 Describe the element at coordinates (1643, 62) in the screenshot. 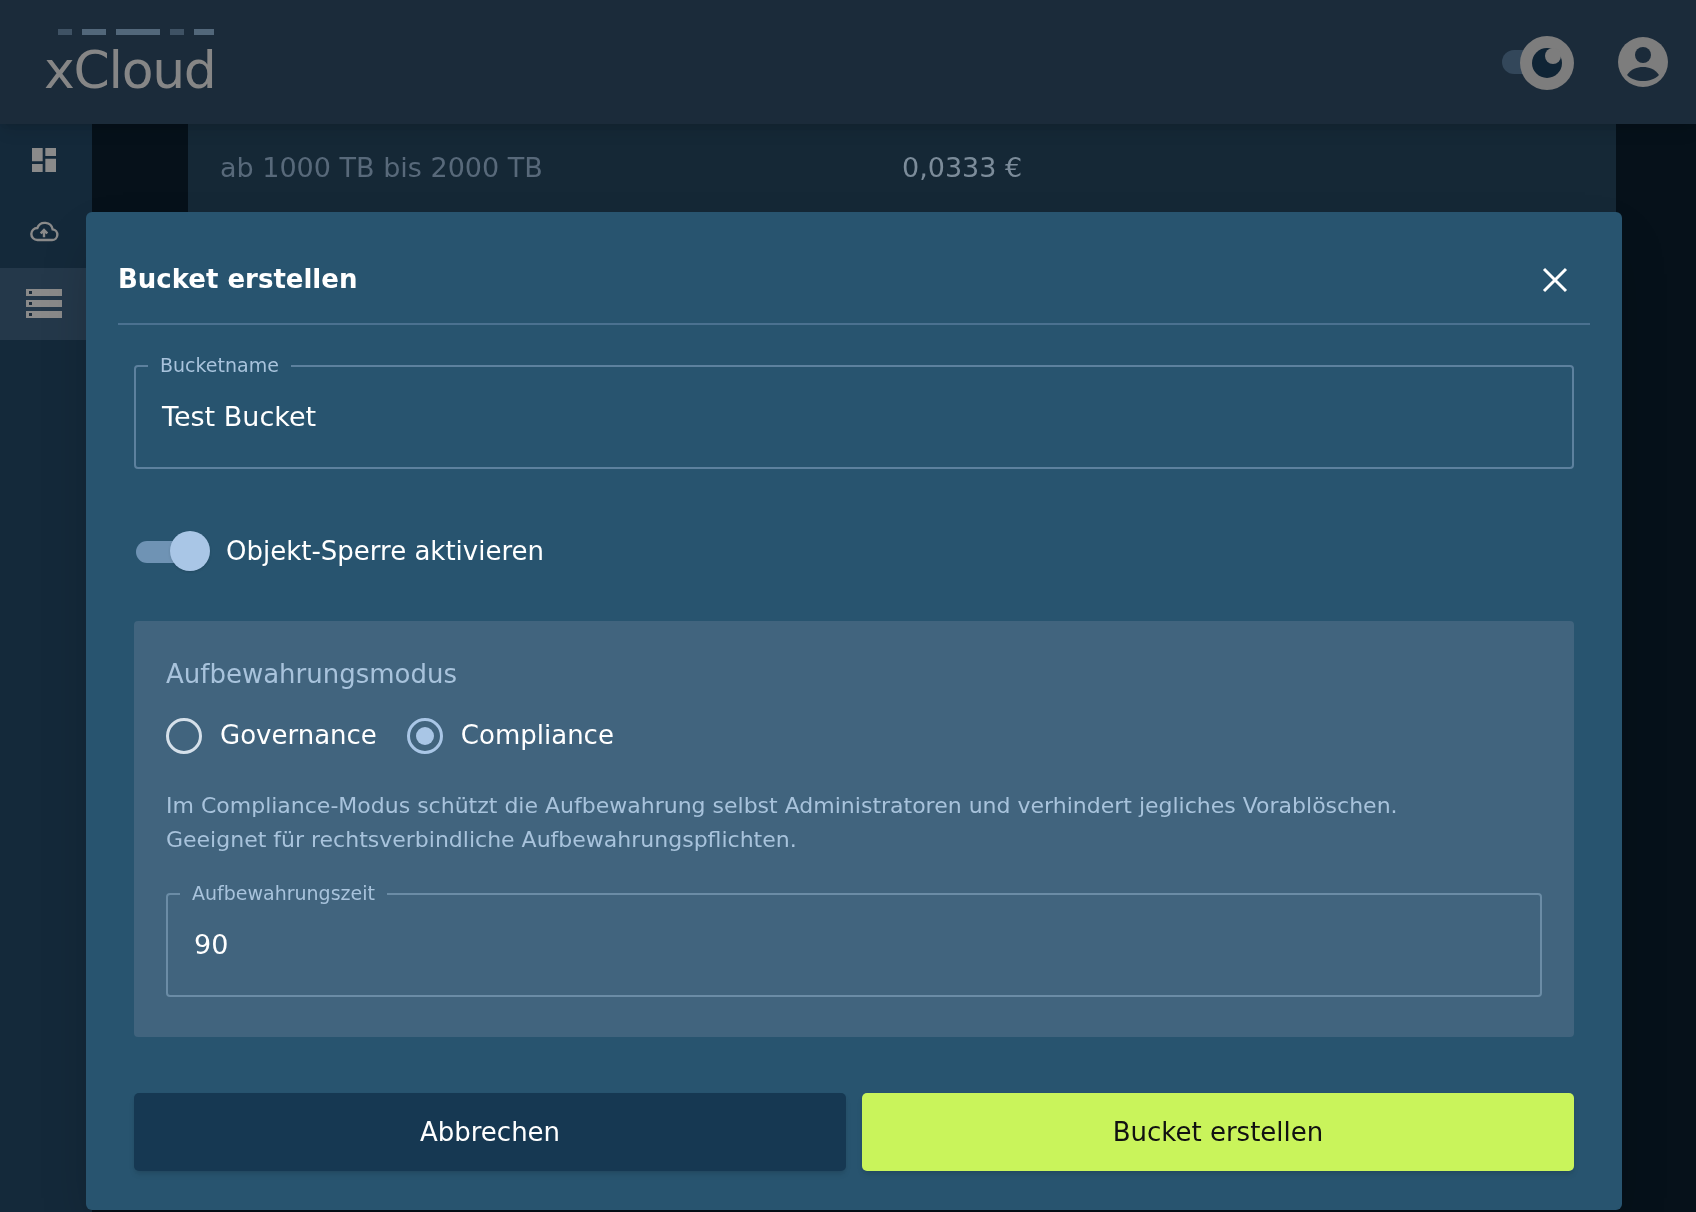

I see `user-avatar-icon` at that location.